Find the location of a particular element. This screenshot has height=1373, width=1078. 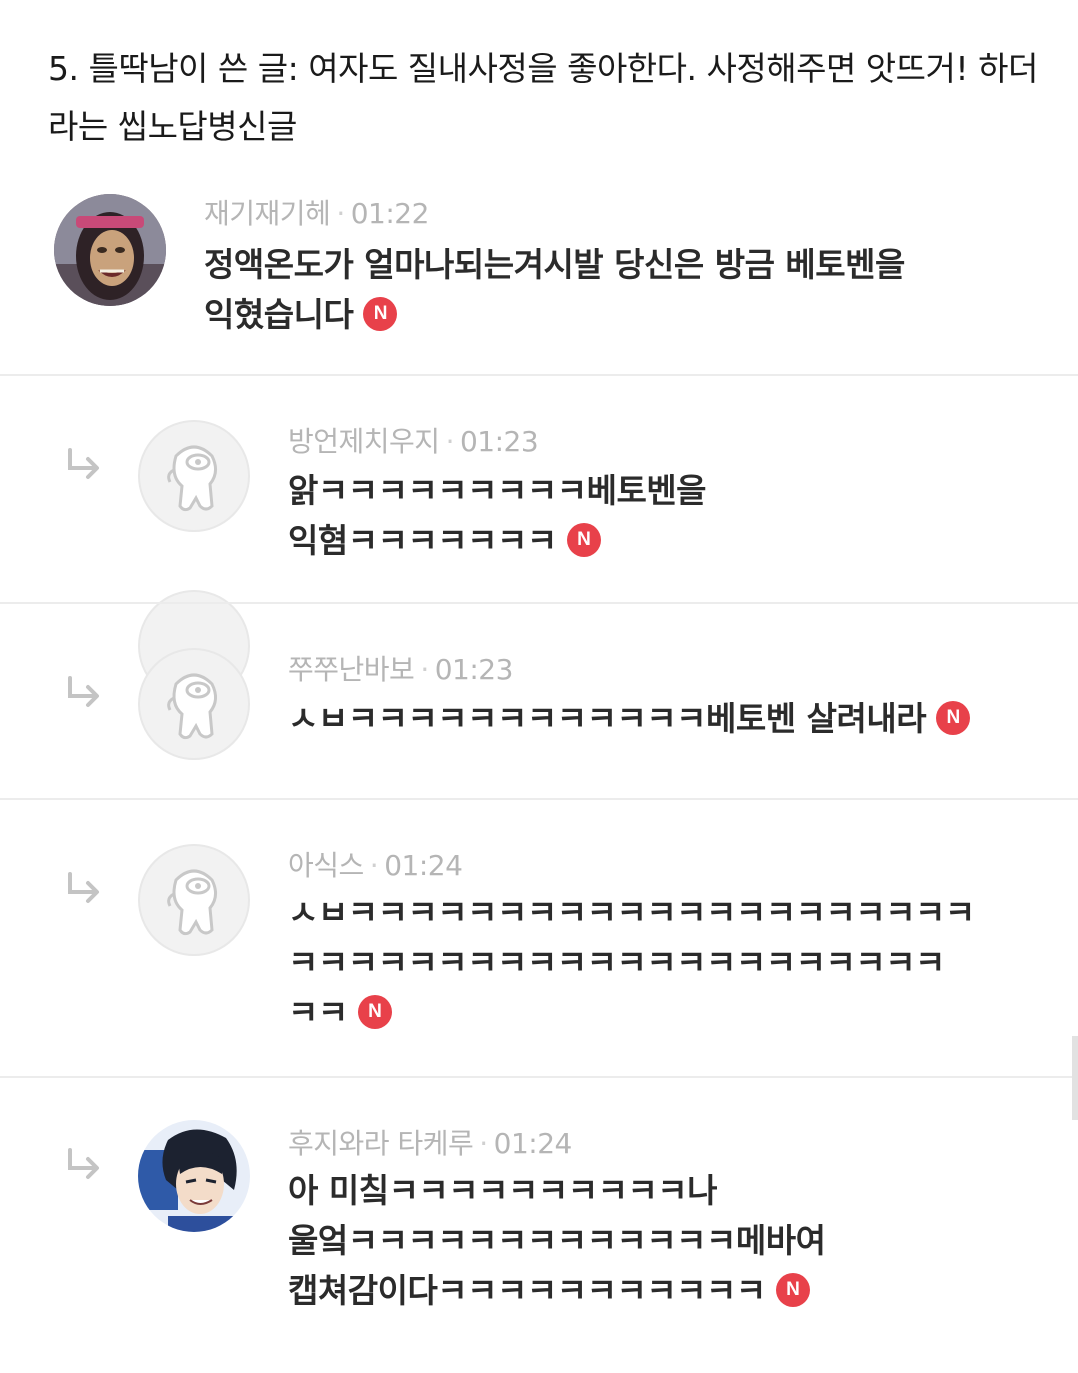

comment-meta: 후지와라 타케루 · 01:24 is located at coordinates (430, 1142).